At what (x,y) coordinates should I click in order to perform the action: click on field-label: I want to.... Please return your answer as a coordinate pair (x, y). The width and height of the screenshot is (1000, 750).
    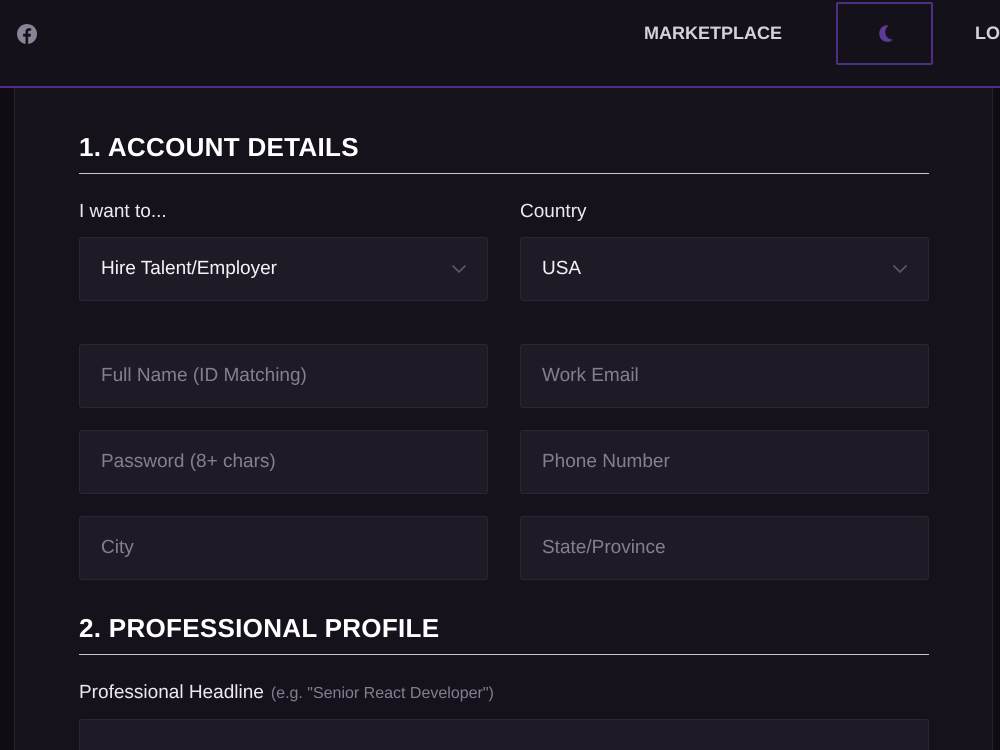
    Looking at the image, I should click on (123, 212).